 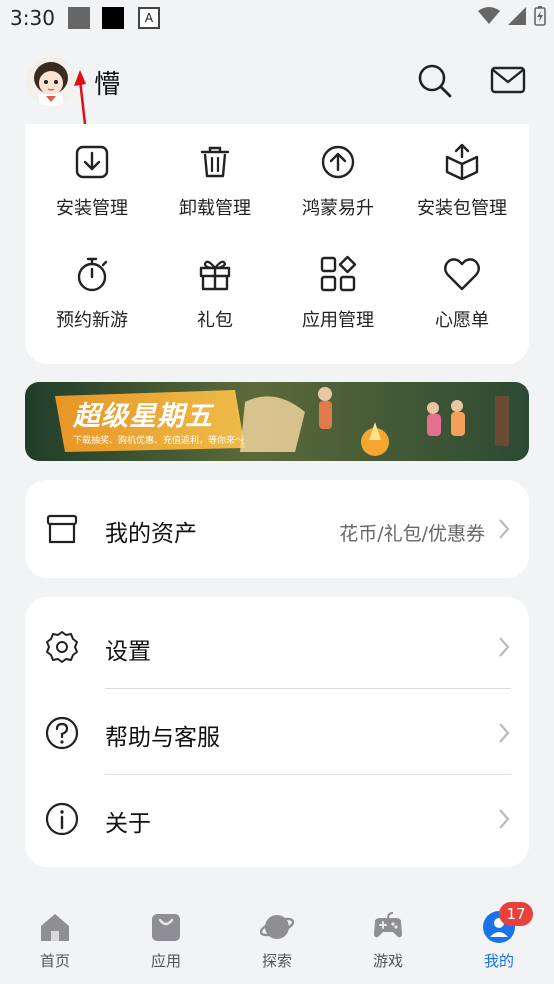 What do you see at coordinates (215, 320) in the screenshot?
I see `grid-item-label: 礼包` at bounding box center [215, 320].